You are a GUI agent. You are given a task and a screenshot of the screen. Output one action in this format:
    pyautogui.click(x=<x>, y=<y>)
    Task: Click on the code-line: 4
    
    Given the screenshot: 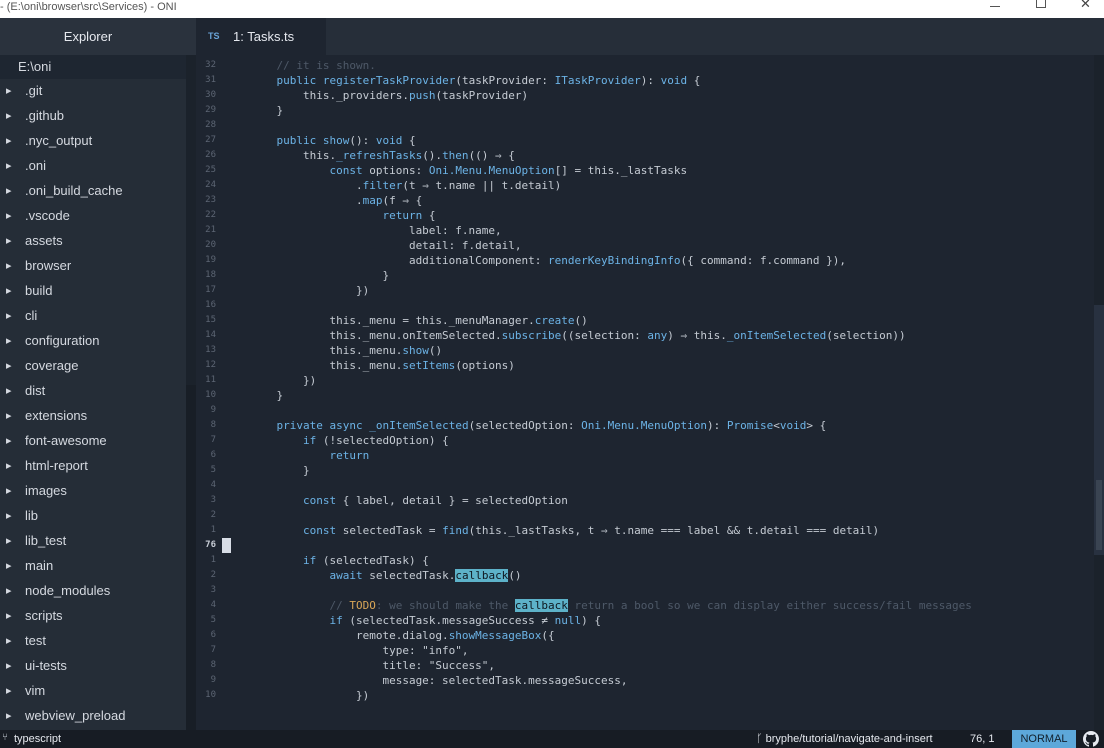 What is the action you would take?
    pyautogui.click(x=645, y=485)
    